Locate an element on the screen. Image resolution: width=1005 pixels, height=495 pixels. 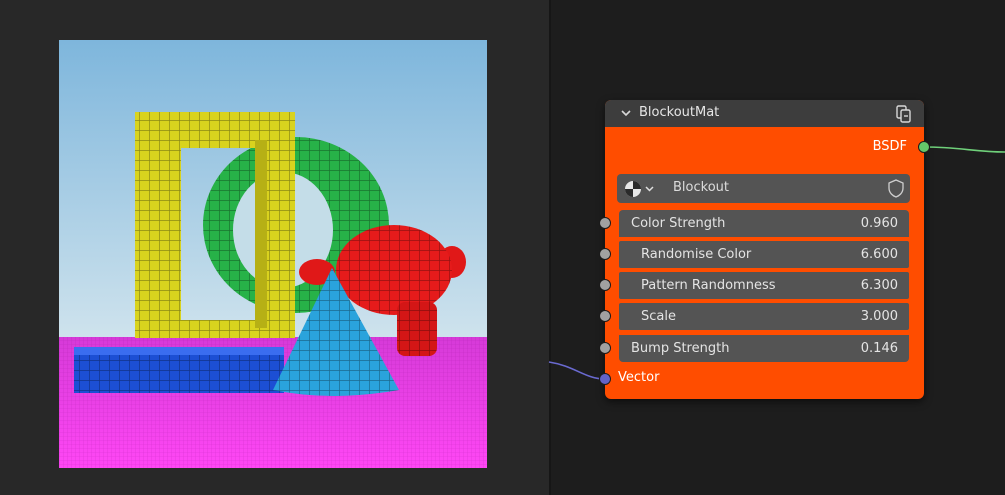
field-label: Randomise Color is located at coordinates (696, 254).